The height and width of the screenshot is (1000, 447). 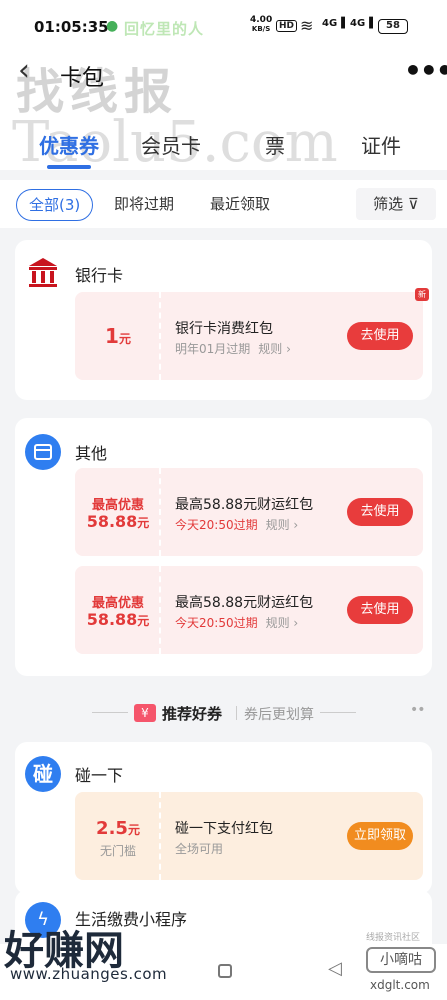 I want to click on filter-label: 筛选, so click(x=388, y=204).